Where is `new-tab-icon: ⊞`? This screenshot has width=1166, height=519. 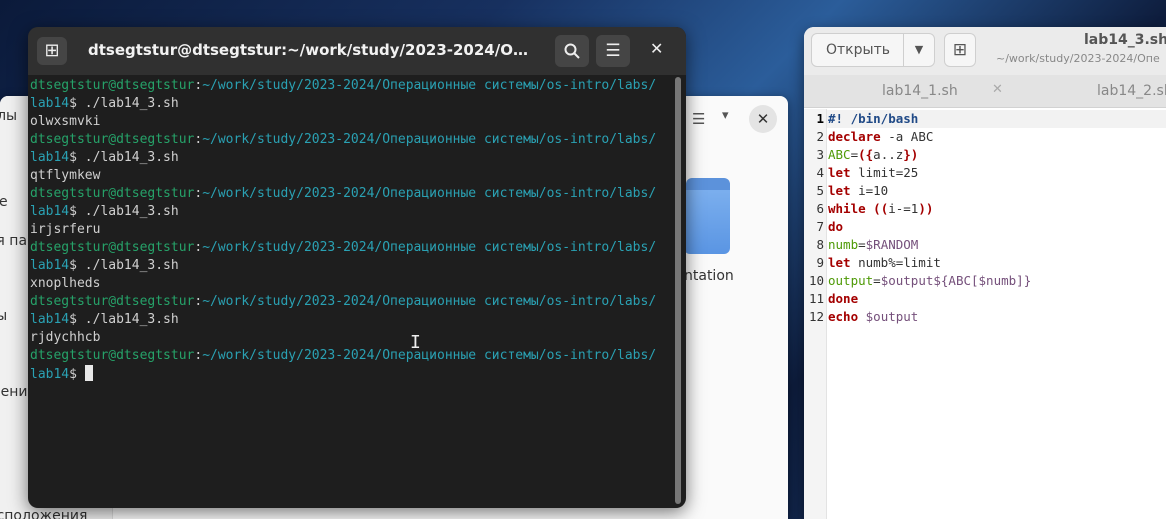
new-tab-icon: ⊞ is located at coordinates (960, 50).